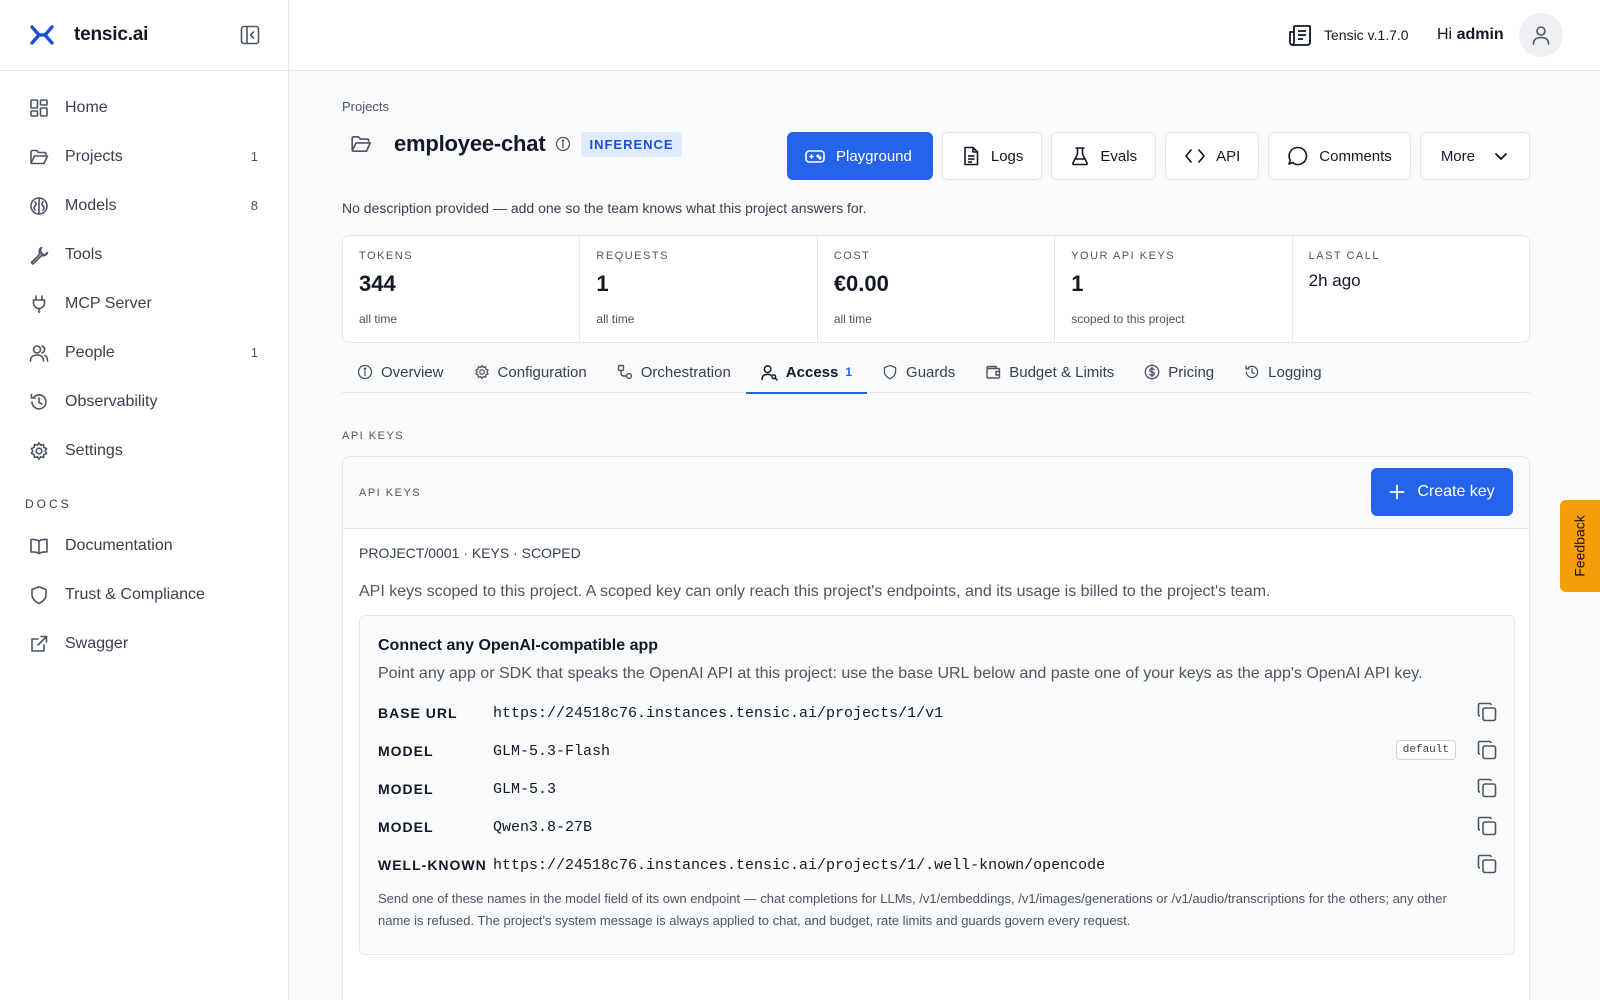 Image resolution: width=1600 pixels, height=1000 pixels. I want to click on connect-row-value: Qwen3.8-27B, so click(543, 827).